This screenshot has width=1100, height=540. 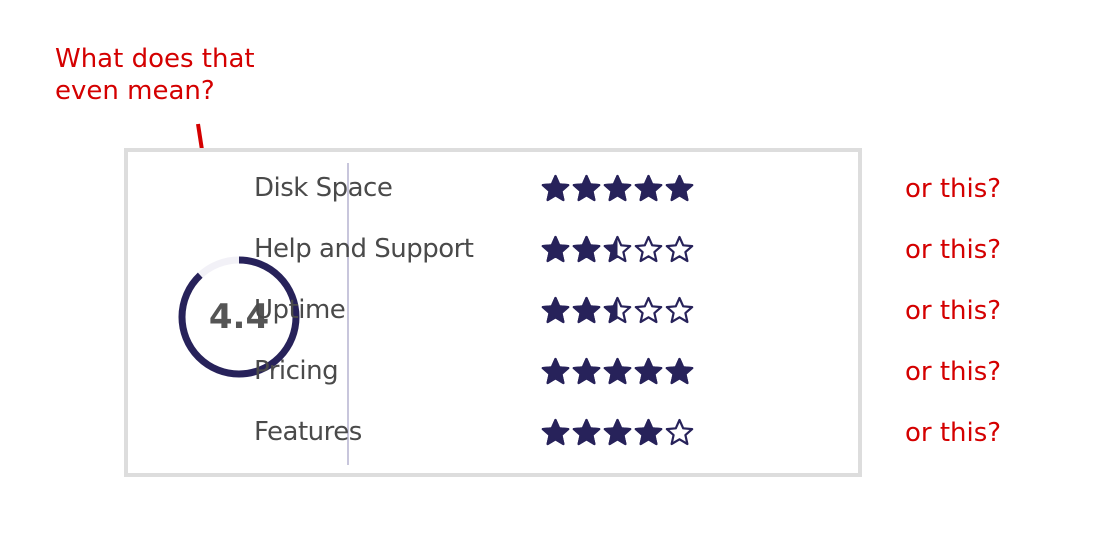 What do you see at coordinates (296, 371) in the screenshot?
I see `category-label: Pricing` at bounding box center [296, 371].